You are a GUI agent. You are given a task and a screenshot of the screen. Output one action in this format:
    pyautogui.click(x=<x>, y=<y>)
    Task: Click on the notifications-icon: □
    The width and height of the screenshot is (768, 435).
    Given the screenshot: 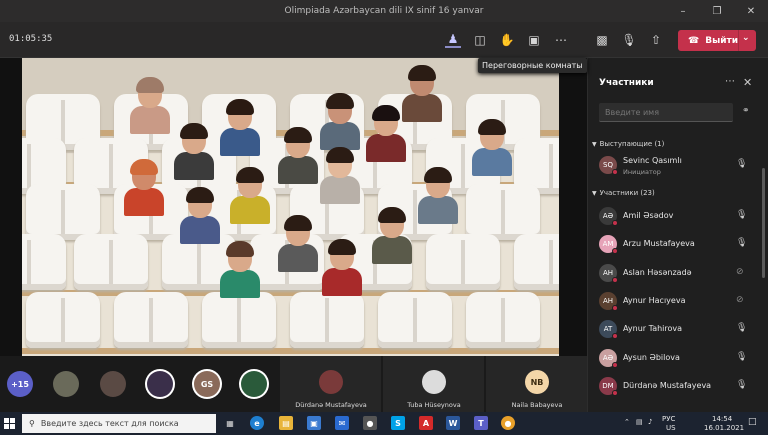 What is the action you would take?
    pyautogui.click(x=752, y=422)
    